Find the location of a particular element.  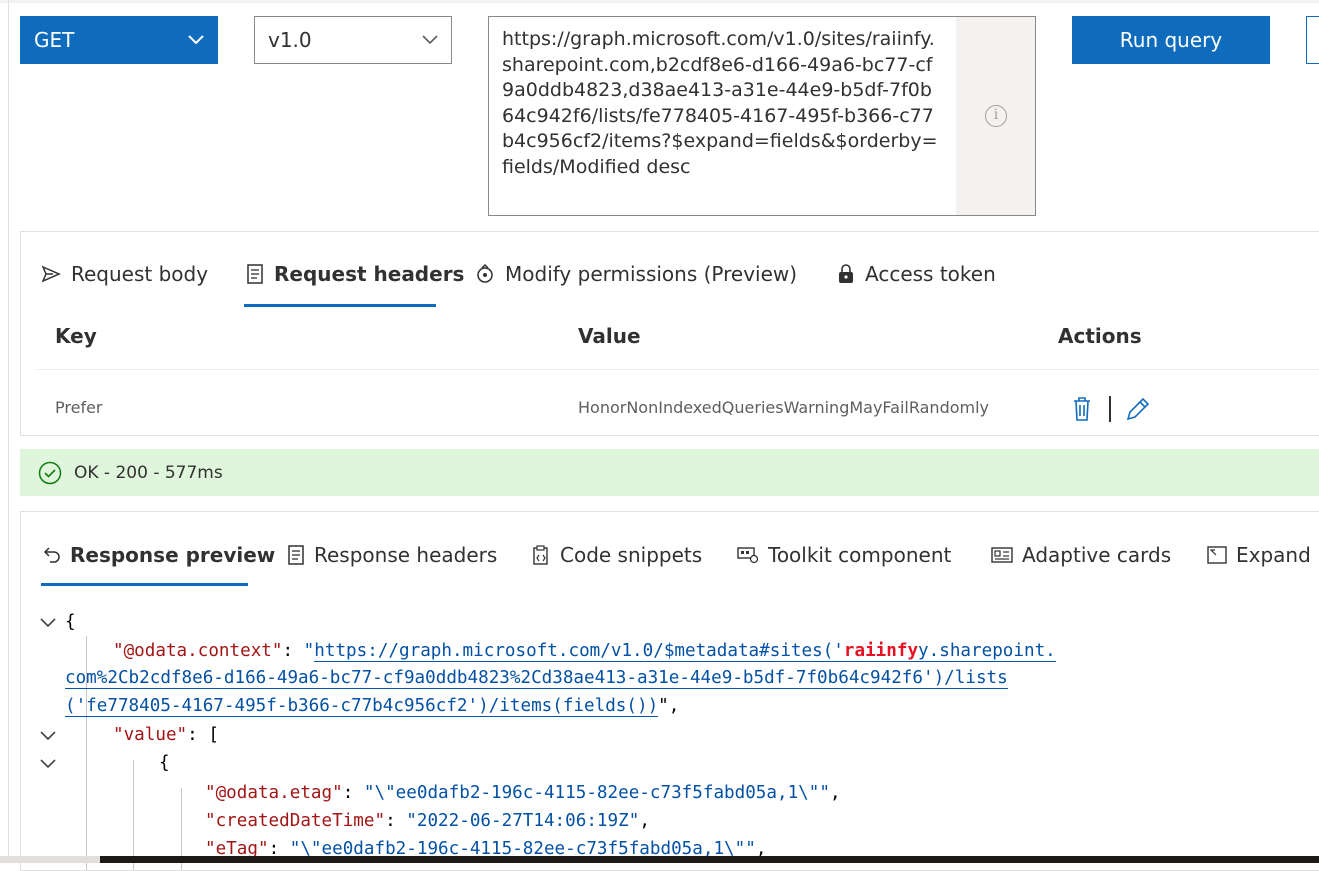

send-icon is located at coordinates (51, 274).